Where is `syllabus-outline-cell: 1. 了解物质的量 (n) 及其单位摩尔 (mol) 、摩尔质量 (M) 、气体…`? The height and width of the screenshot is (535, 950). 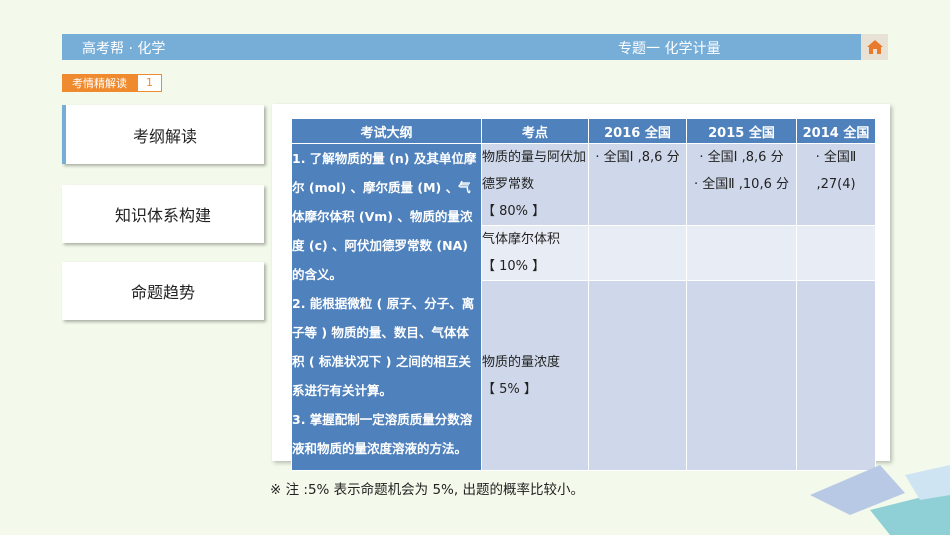 syllabus-outline-cell: 1. 了解物质的量 (n) 及其单位摩尔 (mol) 、摩尔质量 (M) 、气体… is located at coordinates (386, 307).